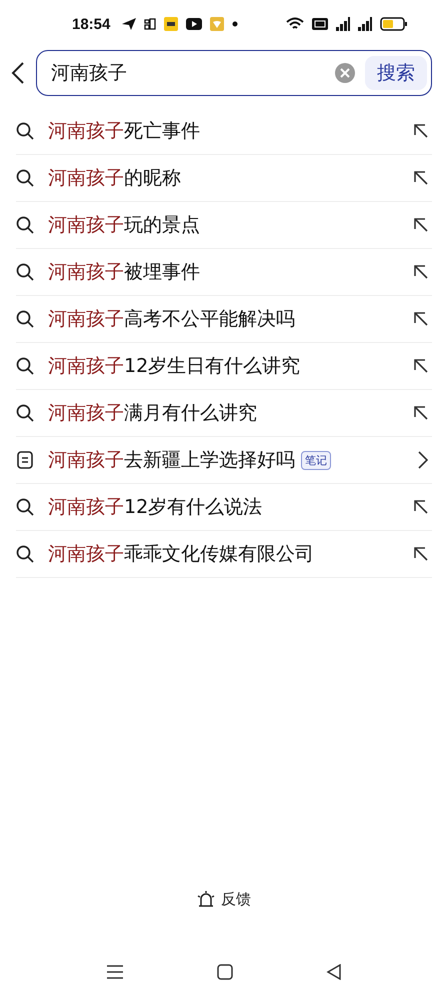 Image resolution: width=448 pixels, height=1000 pixels. I want to click on suggestion-text: 河南孩子高考不公平能解决吗, so click(171, 319).